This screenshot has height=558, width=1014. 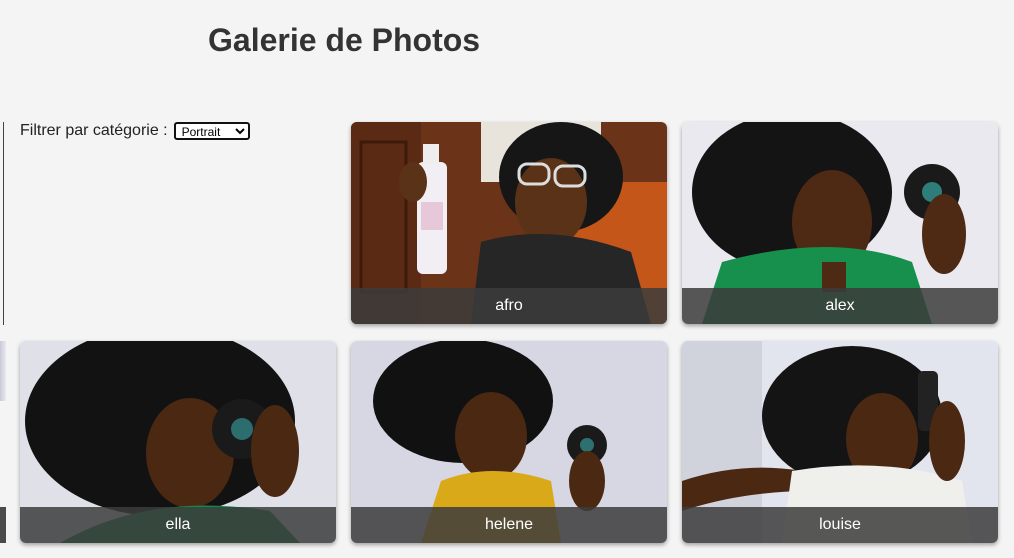 What do you see at coordinates (344, 40) in the screenshot?
I see `page-title: Galerie de Photos` at bounding box center [344, 40].